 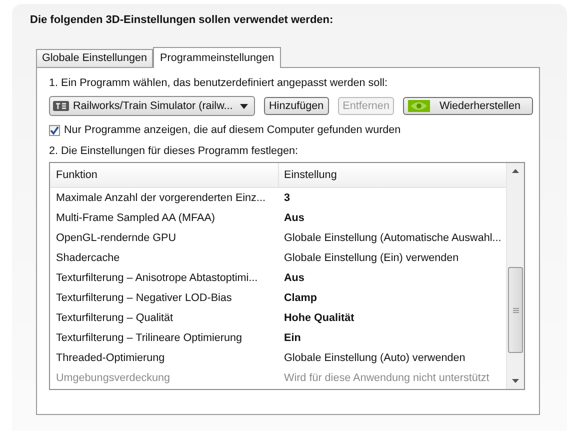 I want to click on scrollbar-thumb, so click(x=515, y=310).